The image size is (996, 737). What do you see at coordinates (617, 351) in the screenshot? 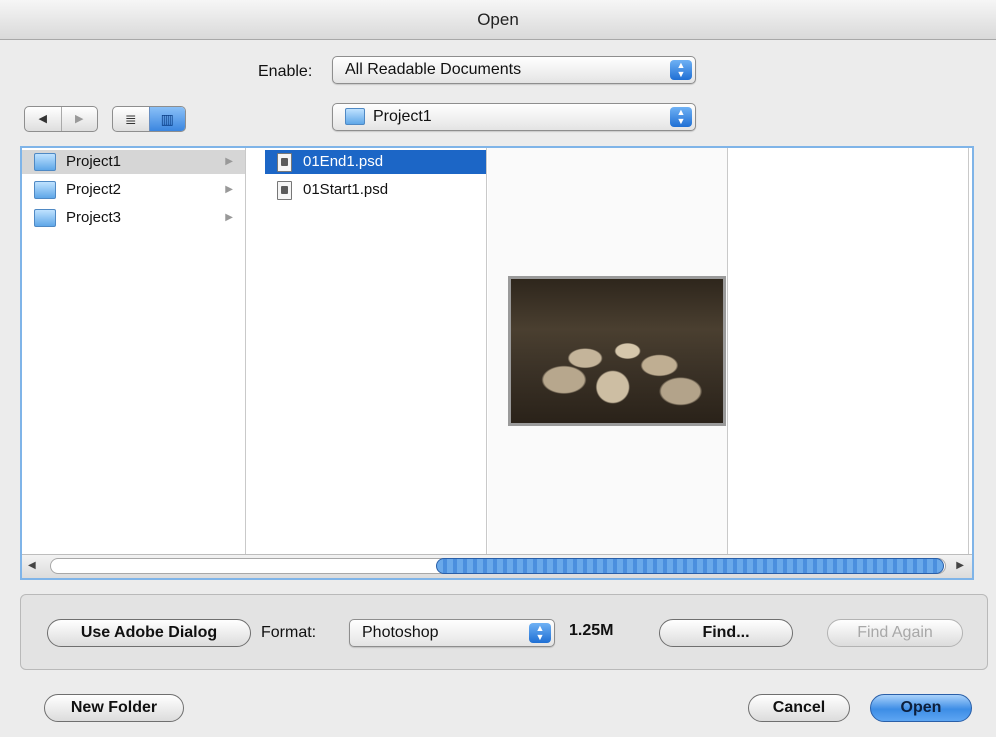
I see `preview-thumbnail` at bounding box center [617, 351].